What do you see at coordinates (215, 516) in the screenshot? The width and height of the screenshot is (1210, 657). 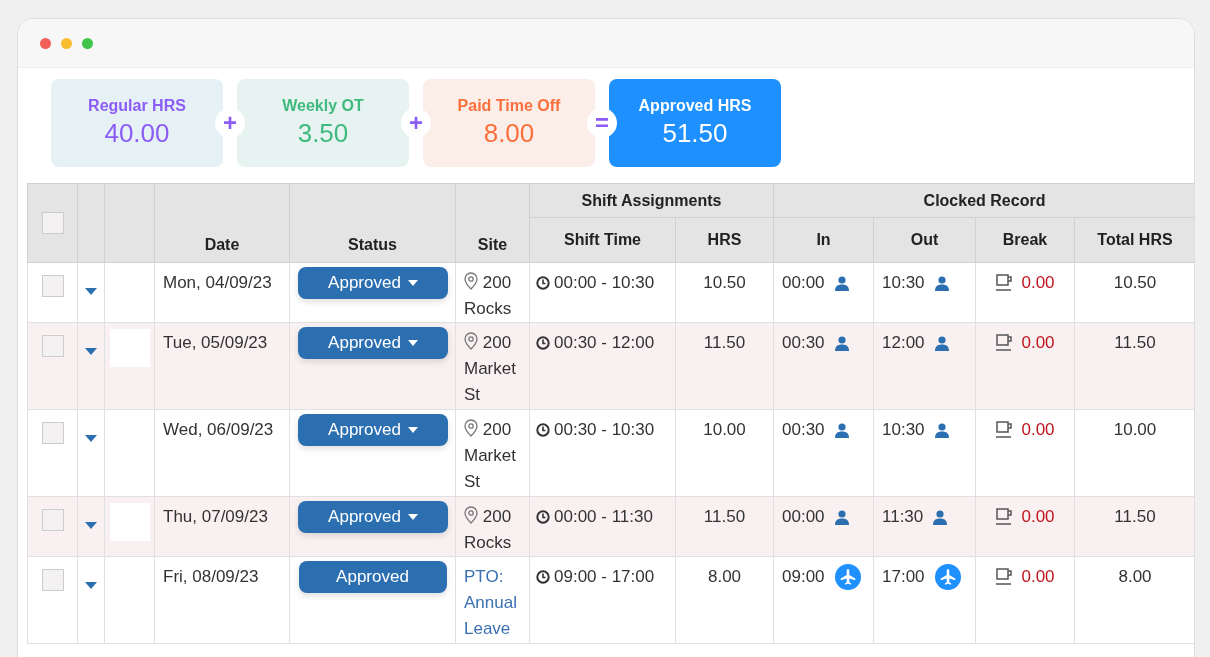 I see `date-text: Thu, 07/09/23` at bounding box center [215, 516].